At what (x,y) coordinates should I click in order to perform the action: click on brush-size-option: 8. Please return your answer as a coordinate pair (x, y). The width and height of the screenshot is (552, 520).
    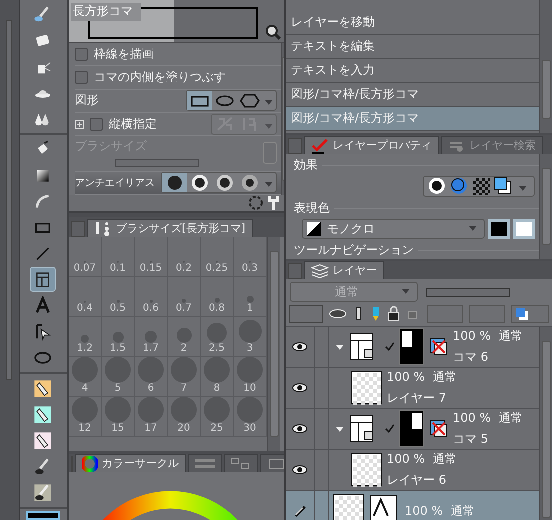
    Looking at the image, I should click on (217, 377).